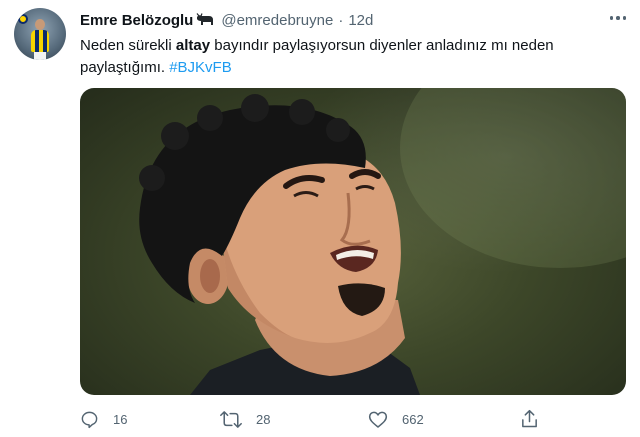  I want to click on user-handle: @emredebruyne, so click(277, 20).